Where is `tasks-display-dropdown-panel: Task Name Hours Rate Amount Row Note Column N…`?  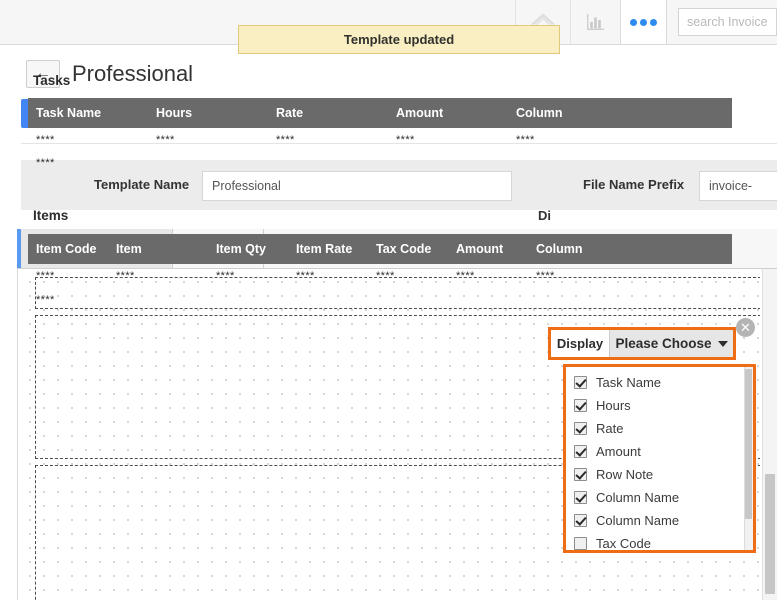
tasks-display-dropdown-panel: Task Name Hours Rate Amount Row Note Column N… is located at coordinates (659, 458).